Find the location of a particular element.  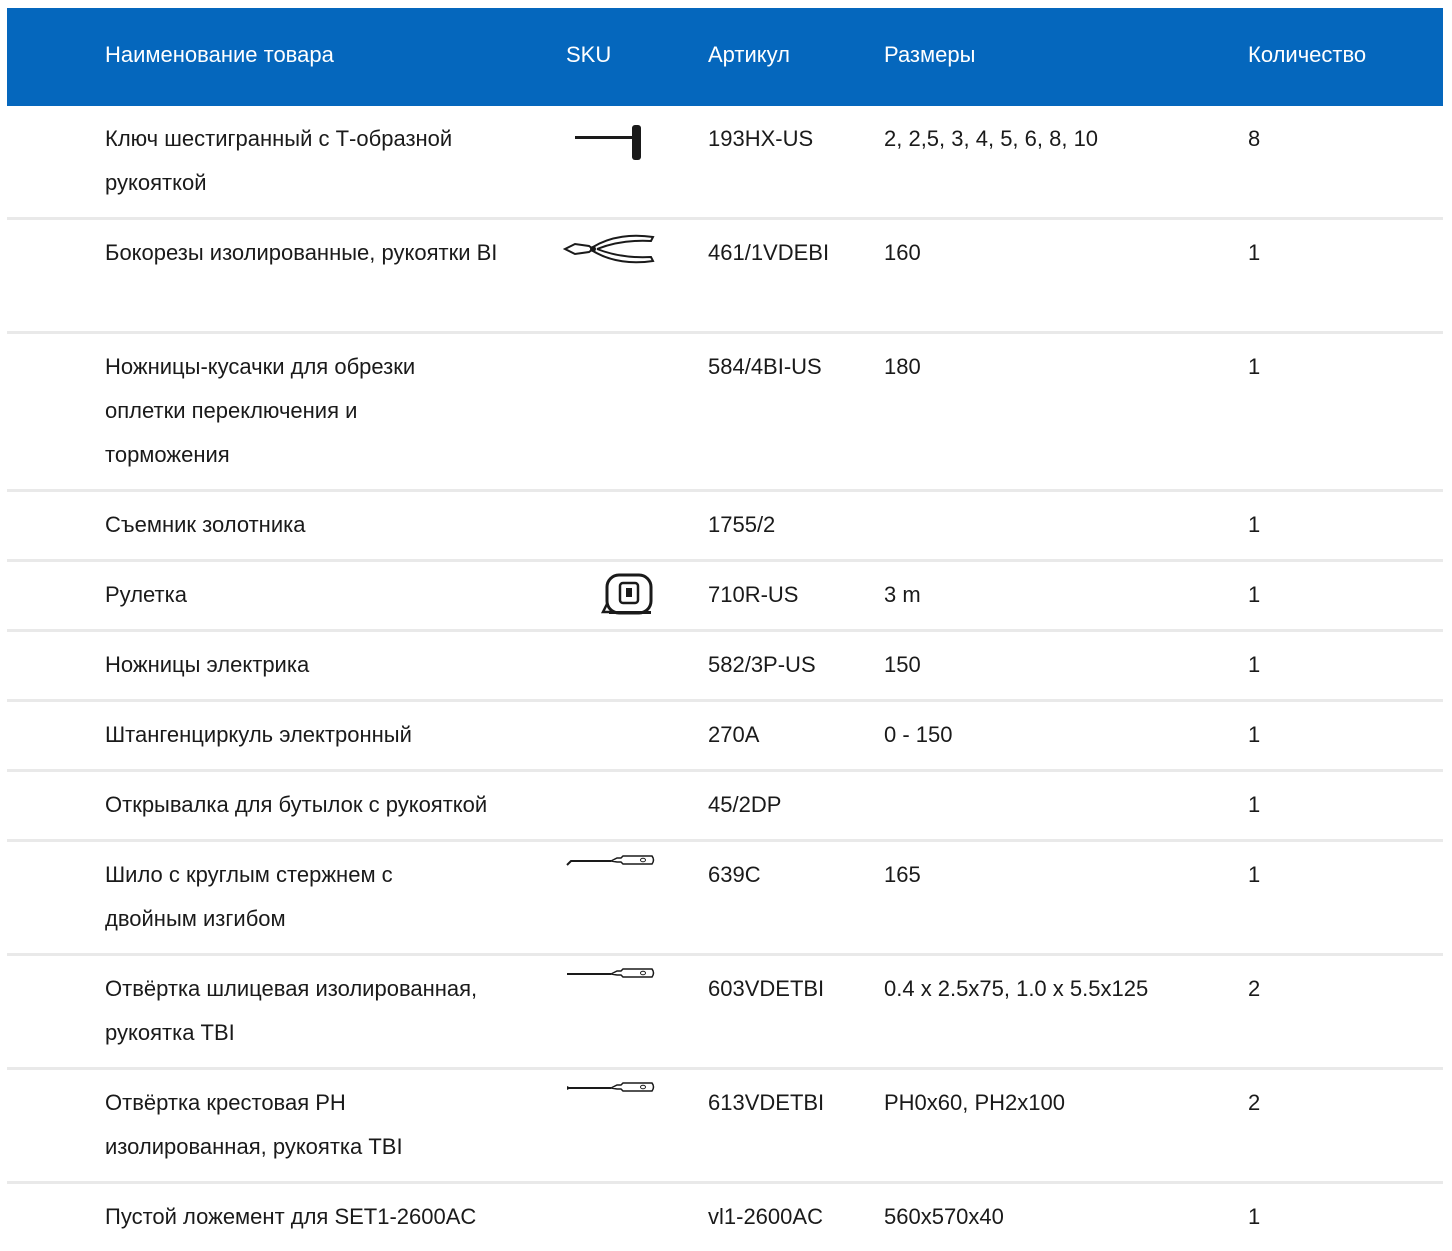

article-code: 639C is located at coordinates (734, 874).